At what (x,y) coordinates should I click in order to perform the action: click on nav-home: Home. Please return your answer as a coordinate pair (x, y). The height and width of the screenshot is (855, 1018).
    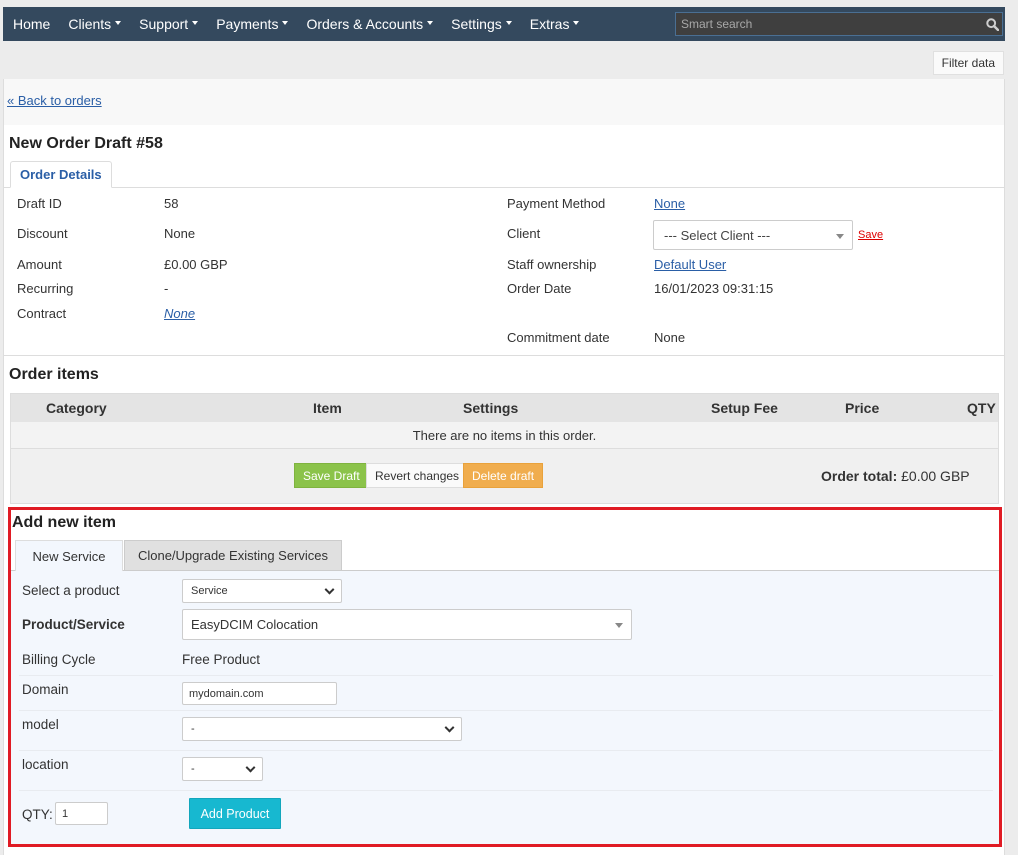
    Looking at the image, I should click on (31, 24).